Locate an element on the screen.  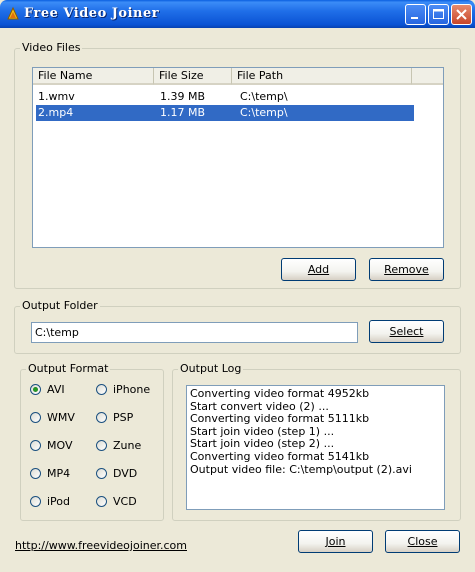
join-button-label: Join is located at coordinates (335, 541).